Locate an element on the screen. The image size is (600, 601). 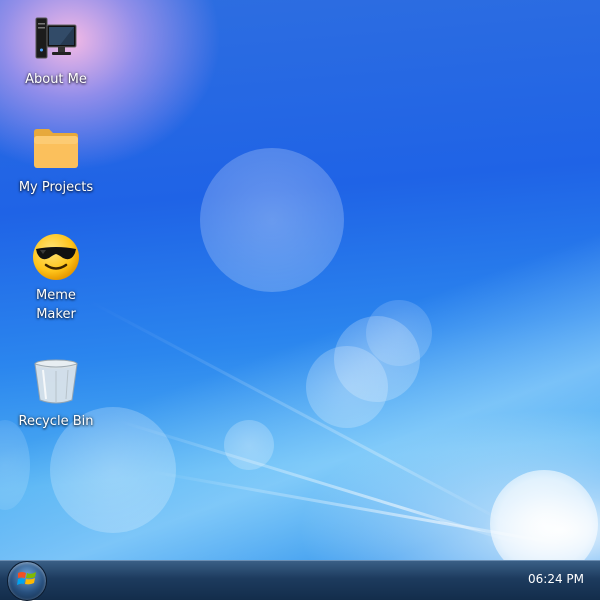
taskbar: 06:24 PM is located at coordinates (300, 580).